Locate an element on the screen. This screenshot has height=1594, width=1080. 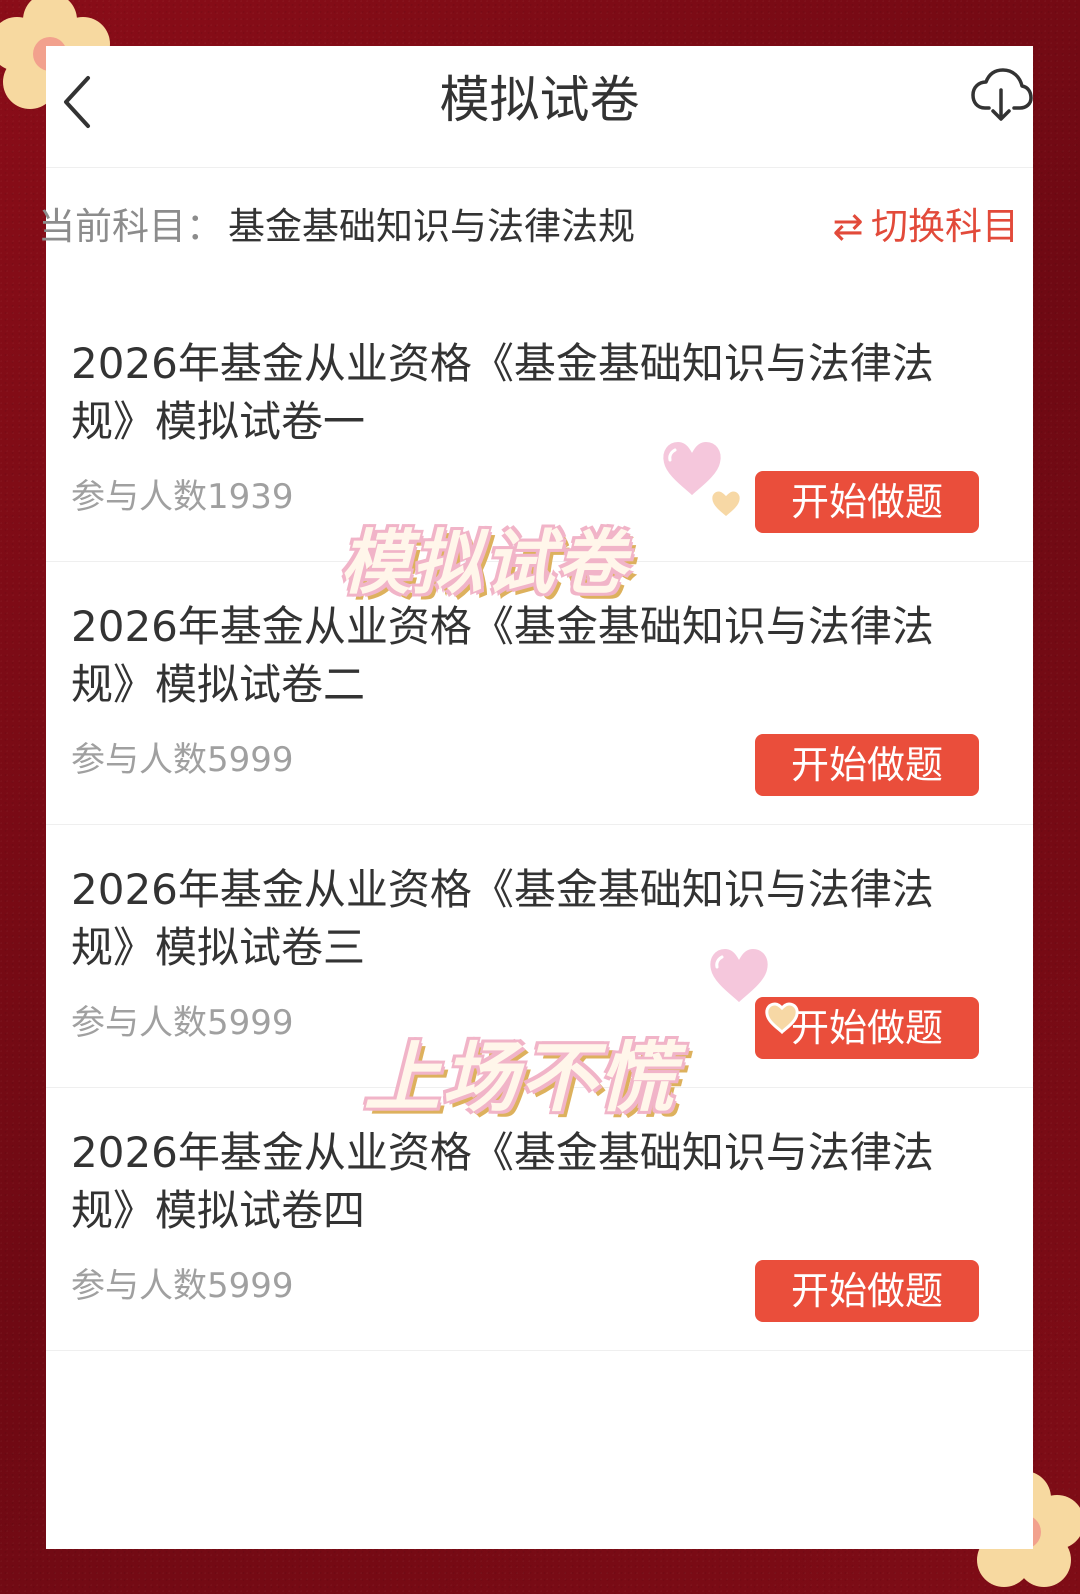
exam-title: 2026年基金从业资格《基金基础知识与法律法规》模拟试卷一 is located at coordinates (502, 392).